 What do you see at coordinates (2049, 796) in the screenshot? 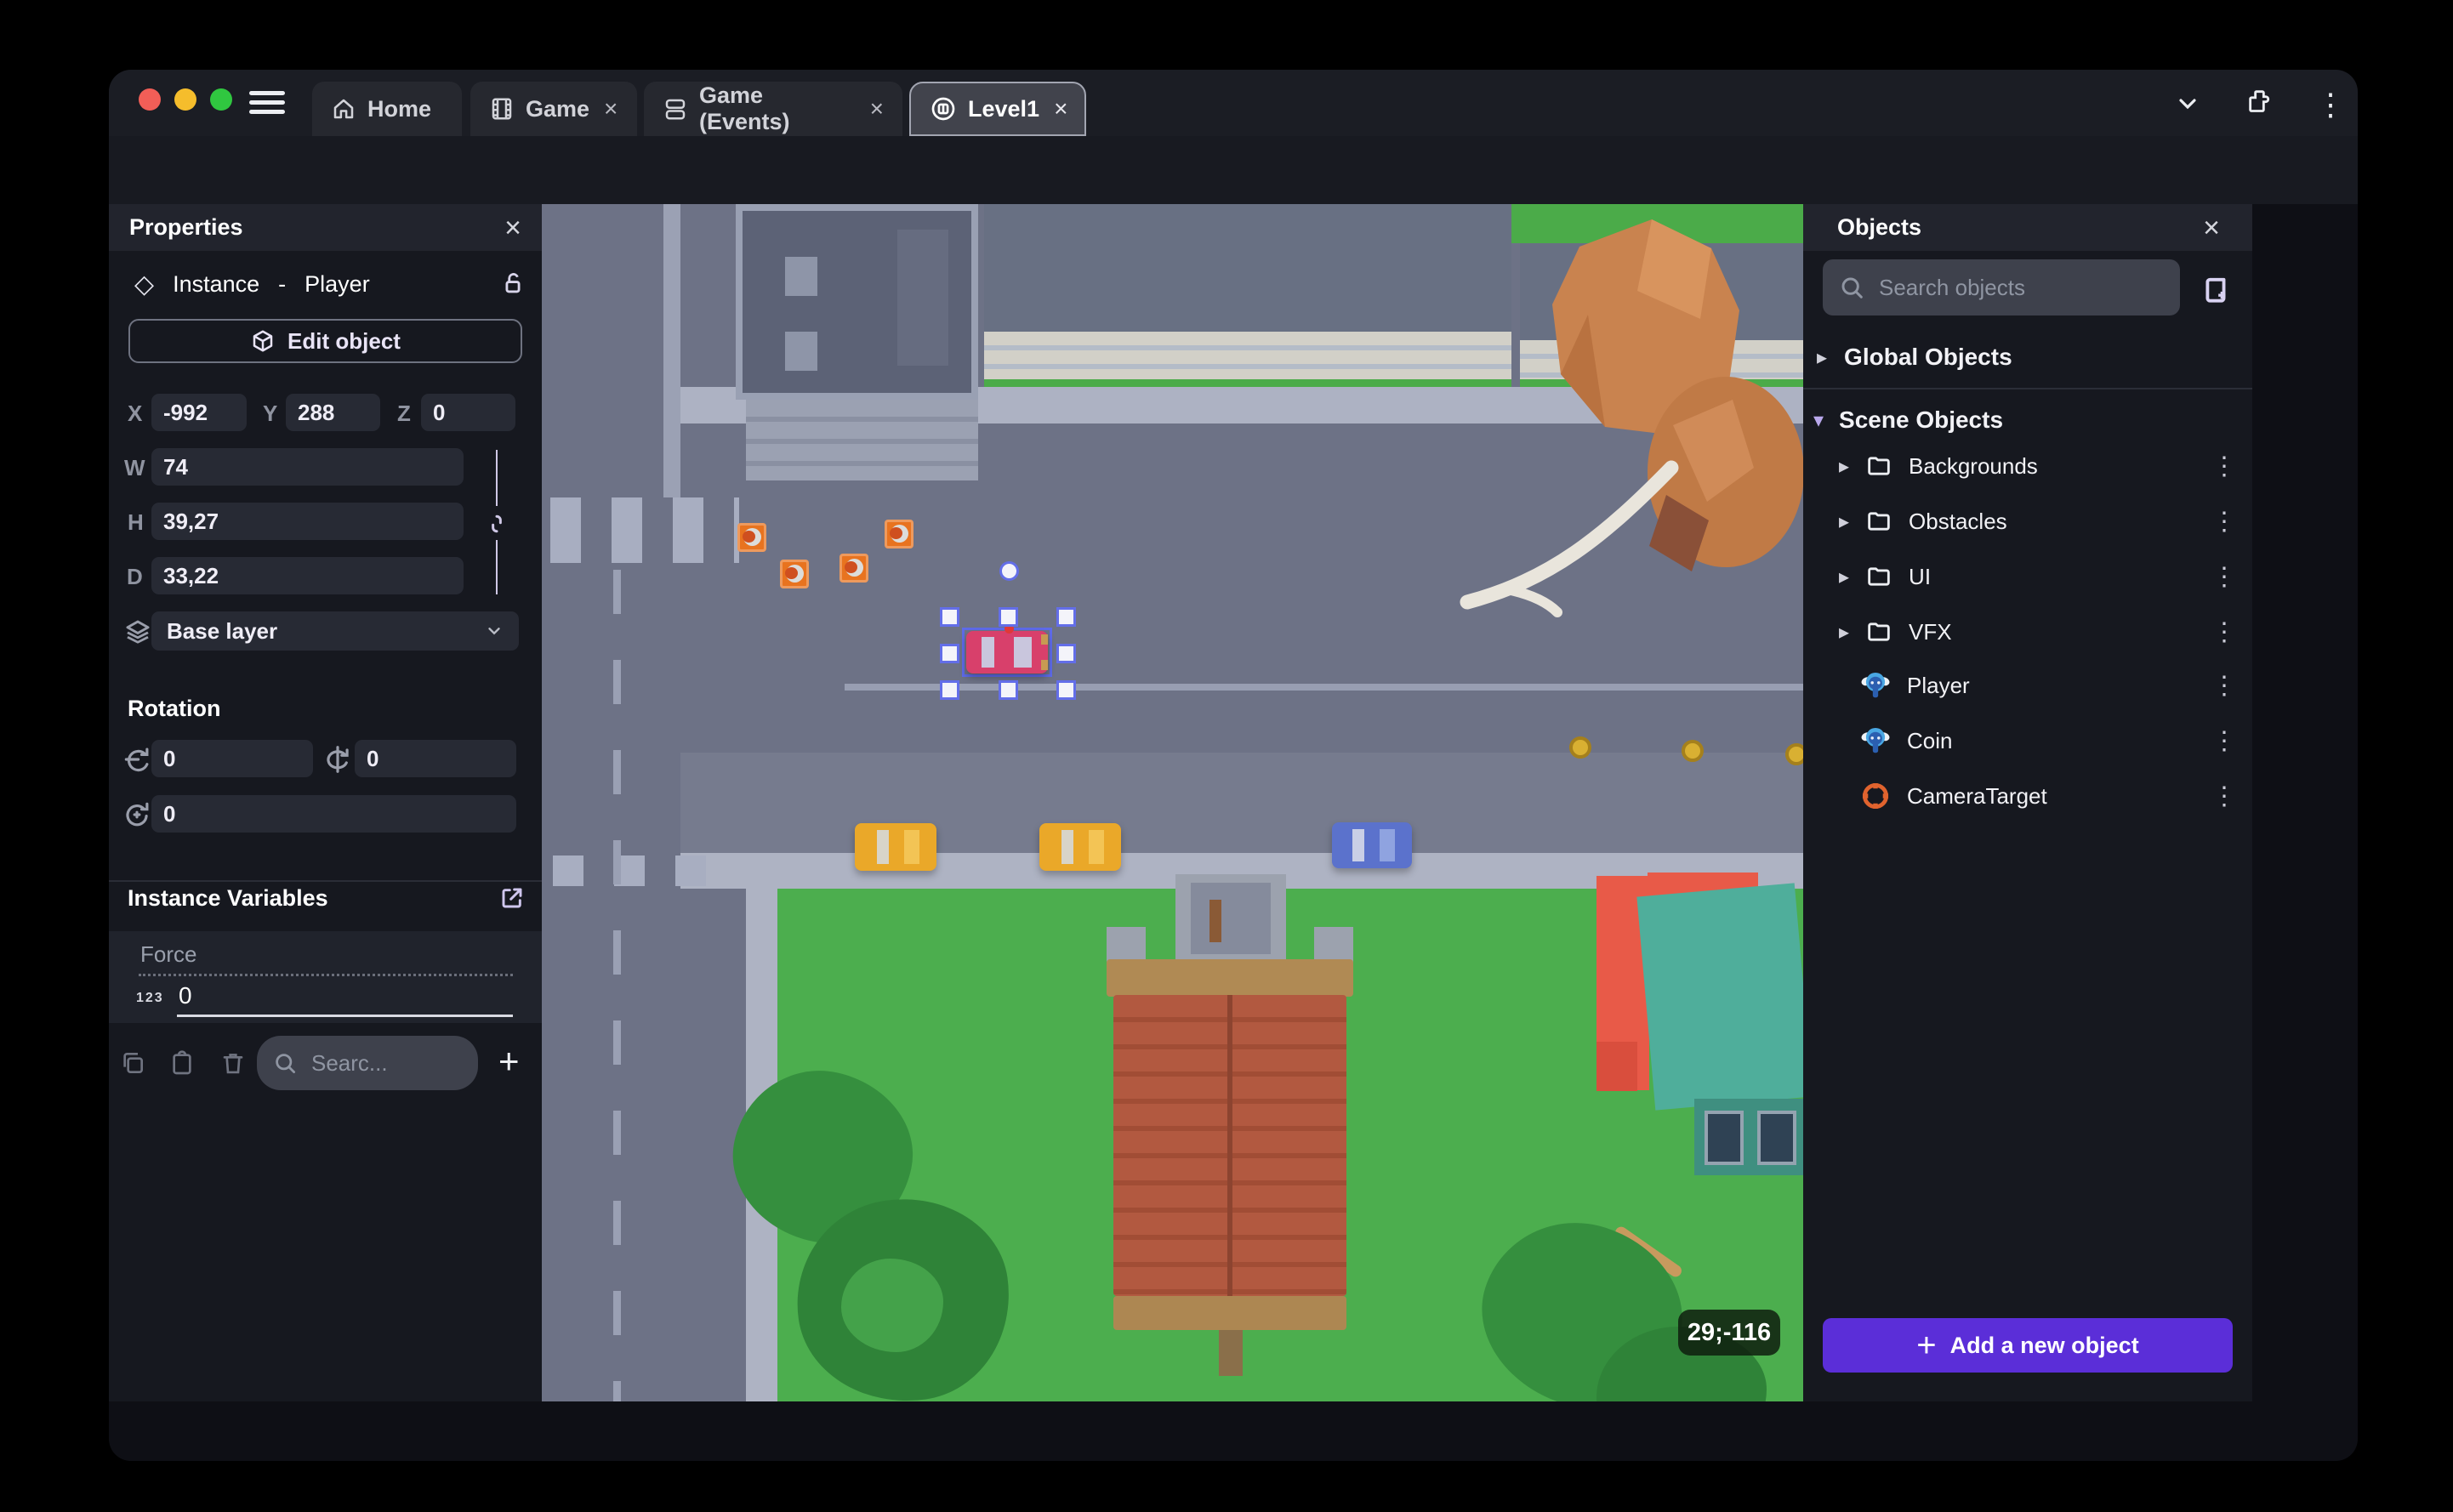
I see `object-row-cameratarget: CameraTarget ⋮` at bounding box center [2049, 796].